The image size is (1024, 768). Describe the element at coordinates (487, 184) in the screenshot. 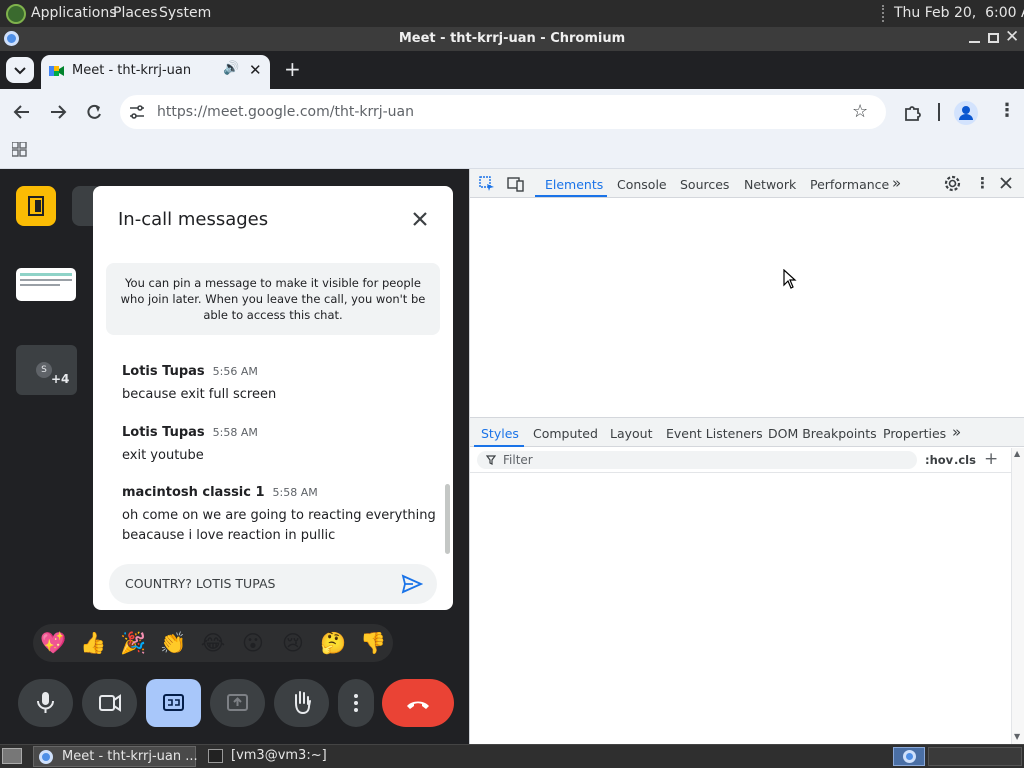

I see `element-picker-icon` at that location.